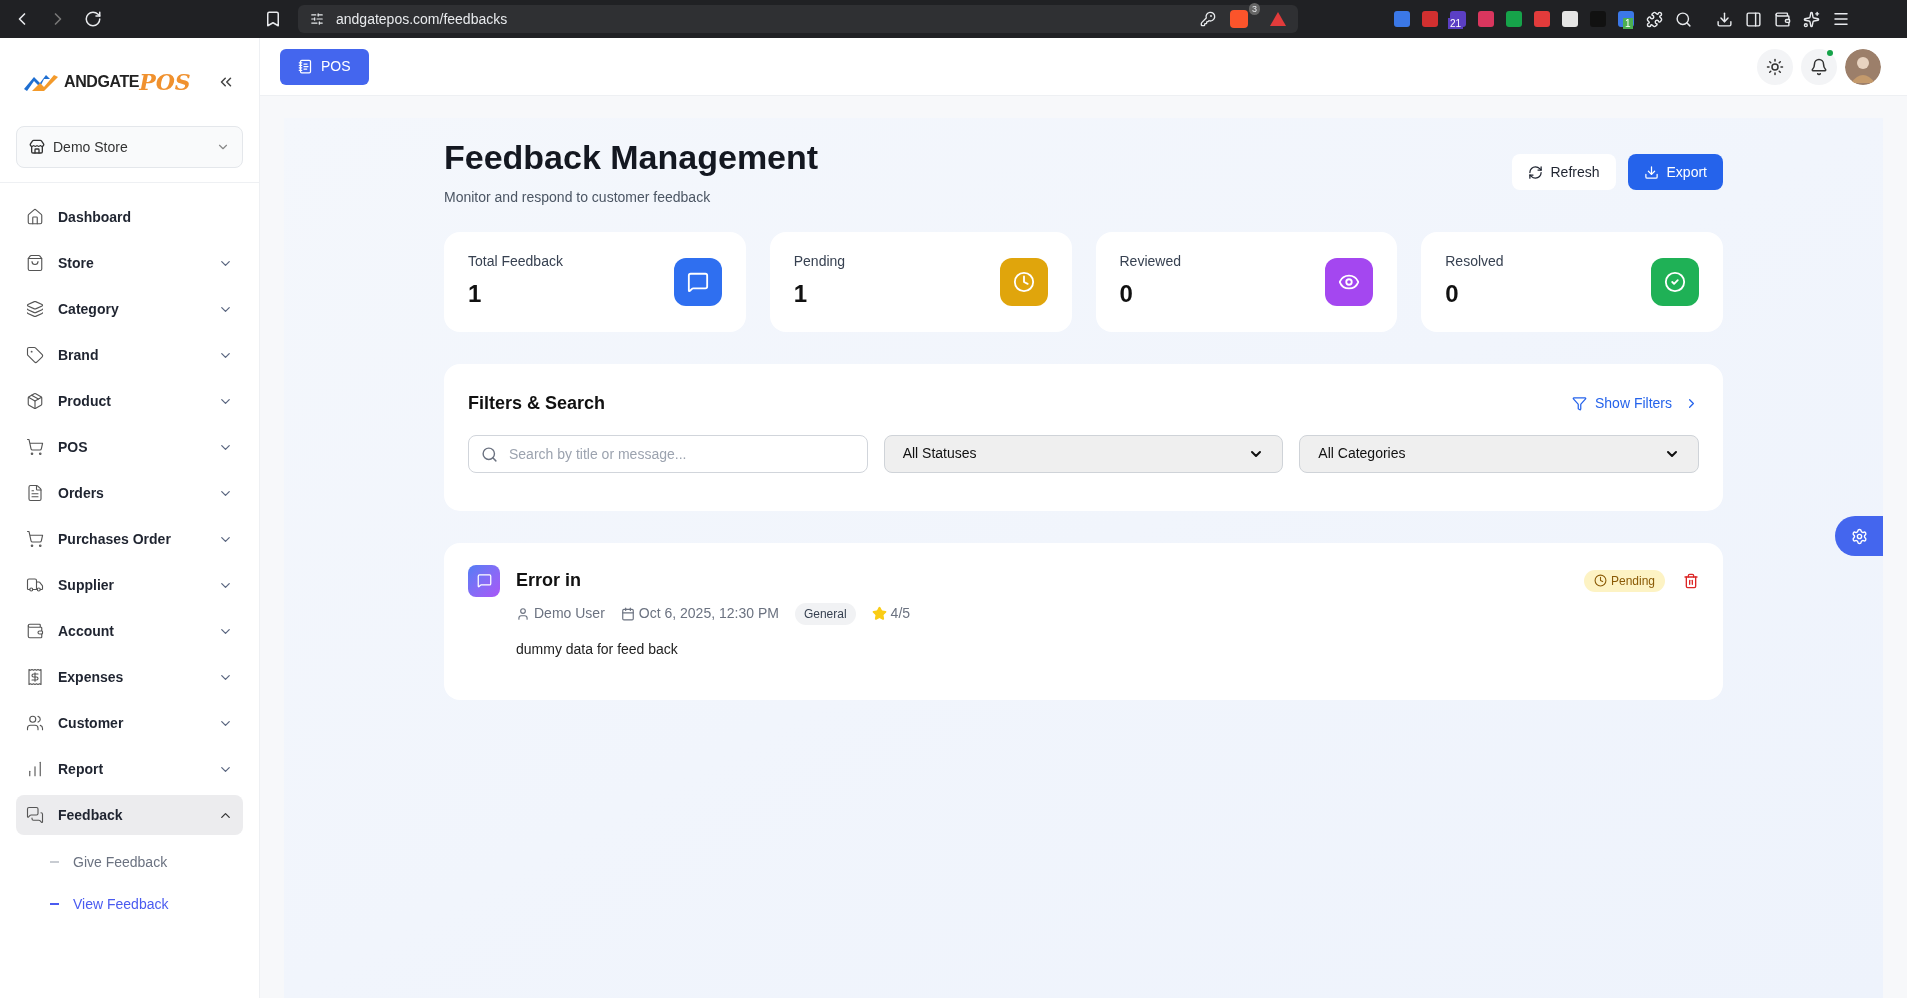 The image size is (1907, 998). I want to click on refresh-icon, so click(1535, 172).